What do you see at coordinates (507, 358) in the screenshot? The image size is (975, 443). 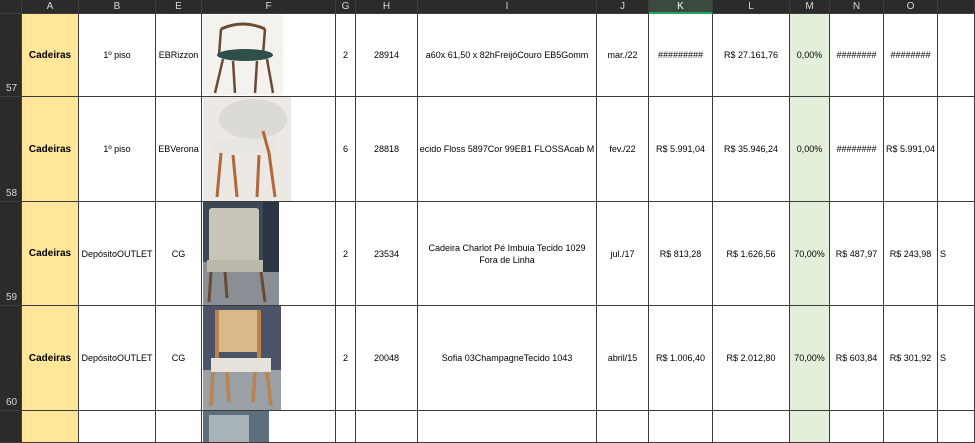 I see `cell-i: Sofia 03ChampagneTecido 1043` at bounding box center [507, 358].